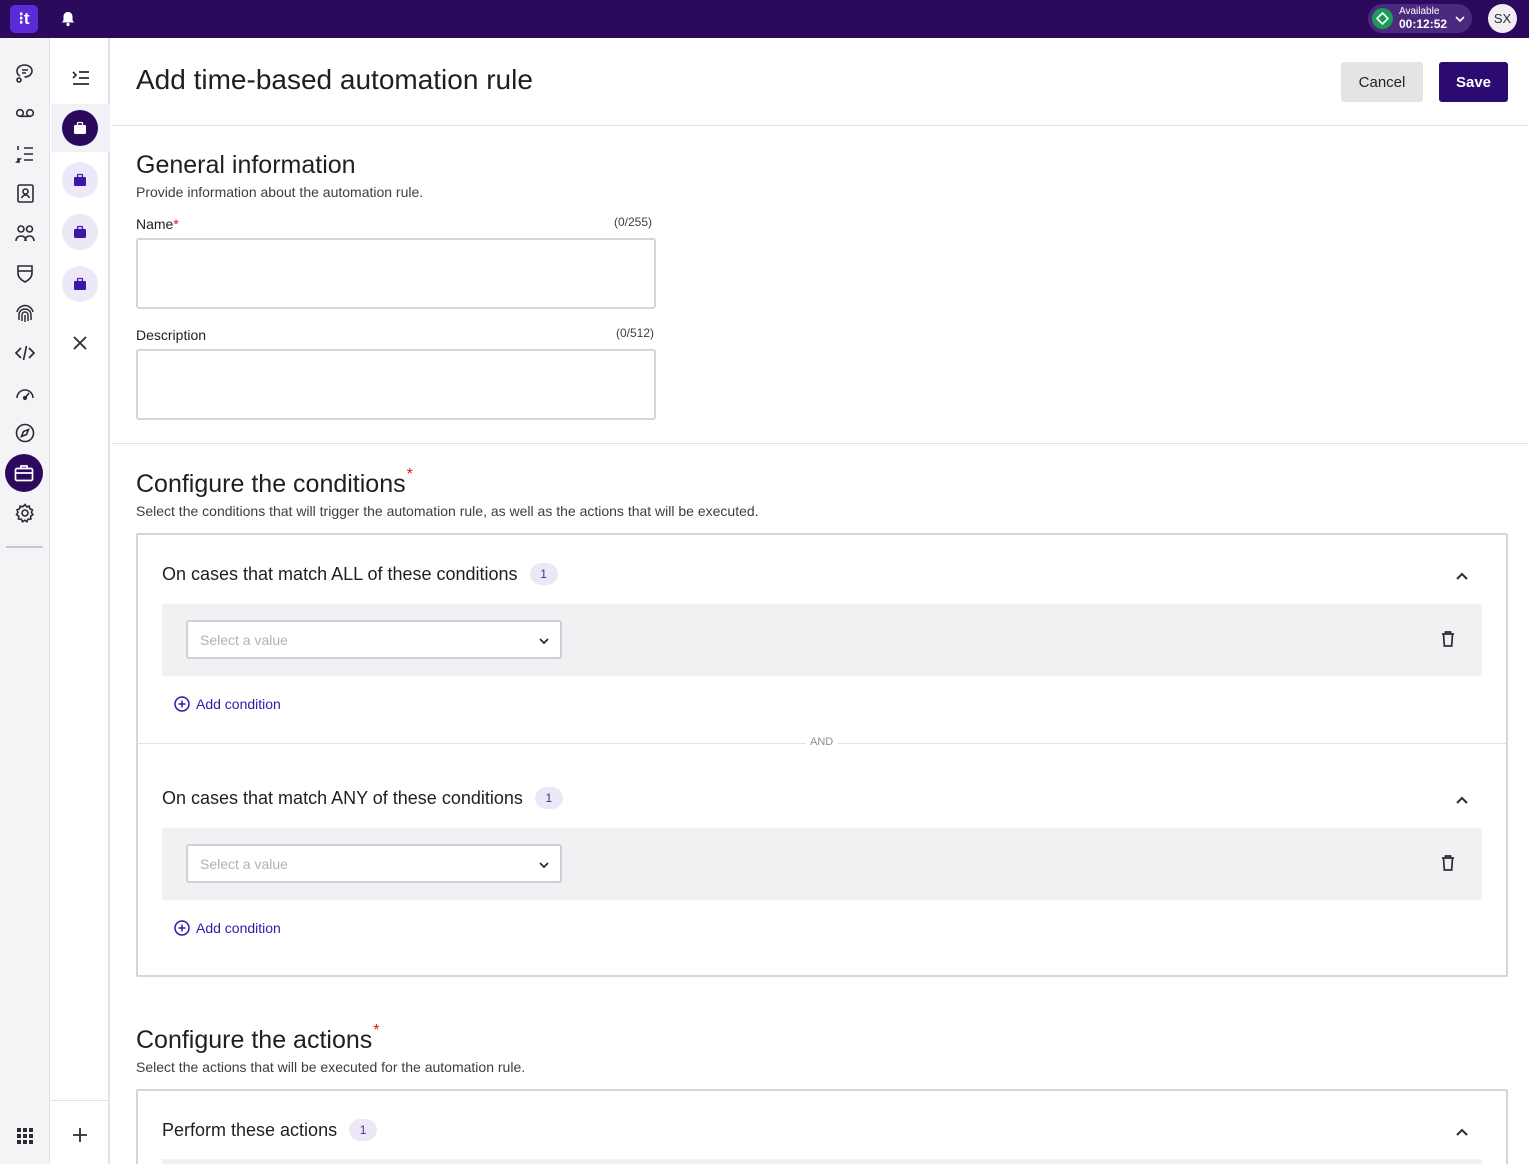  I want to click on actions-card: Perform these actions 1, so click(822, 1126).